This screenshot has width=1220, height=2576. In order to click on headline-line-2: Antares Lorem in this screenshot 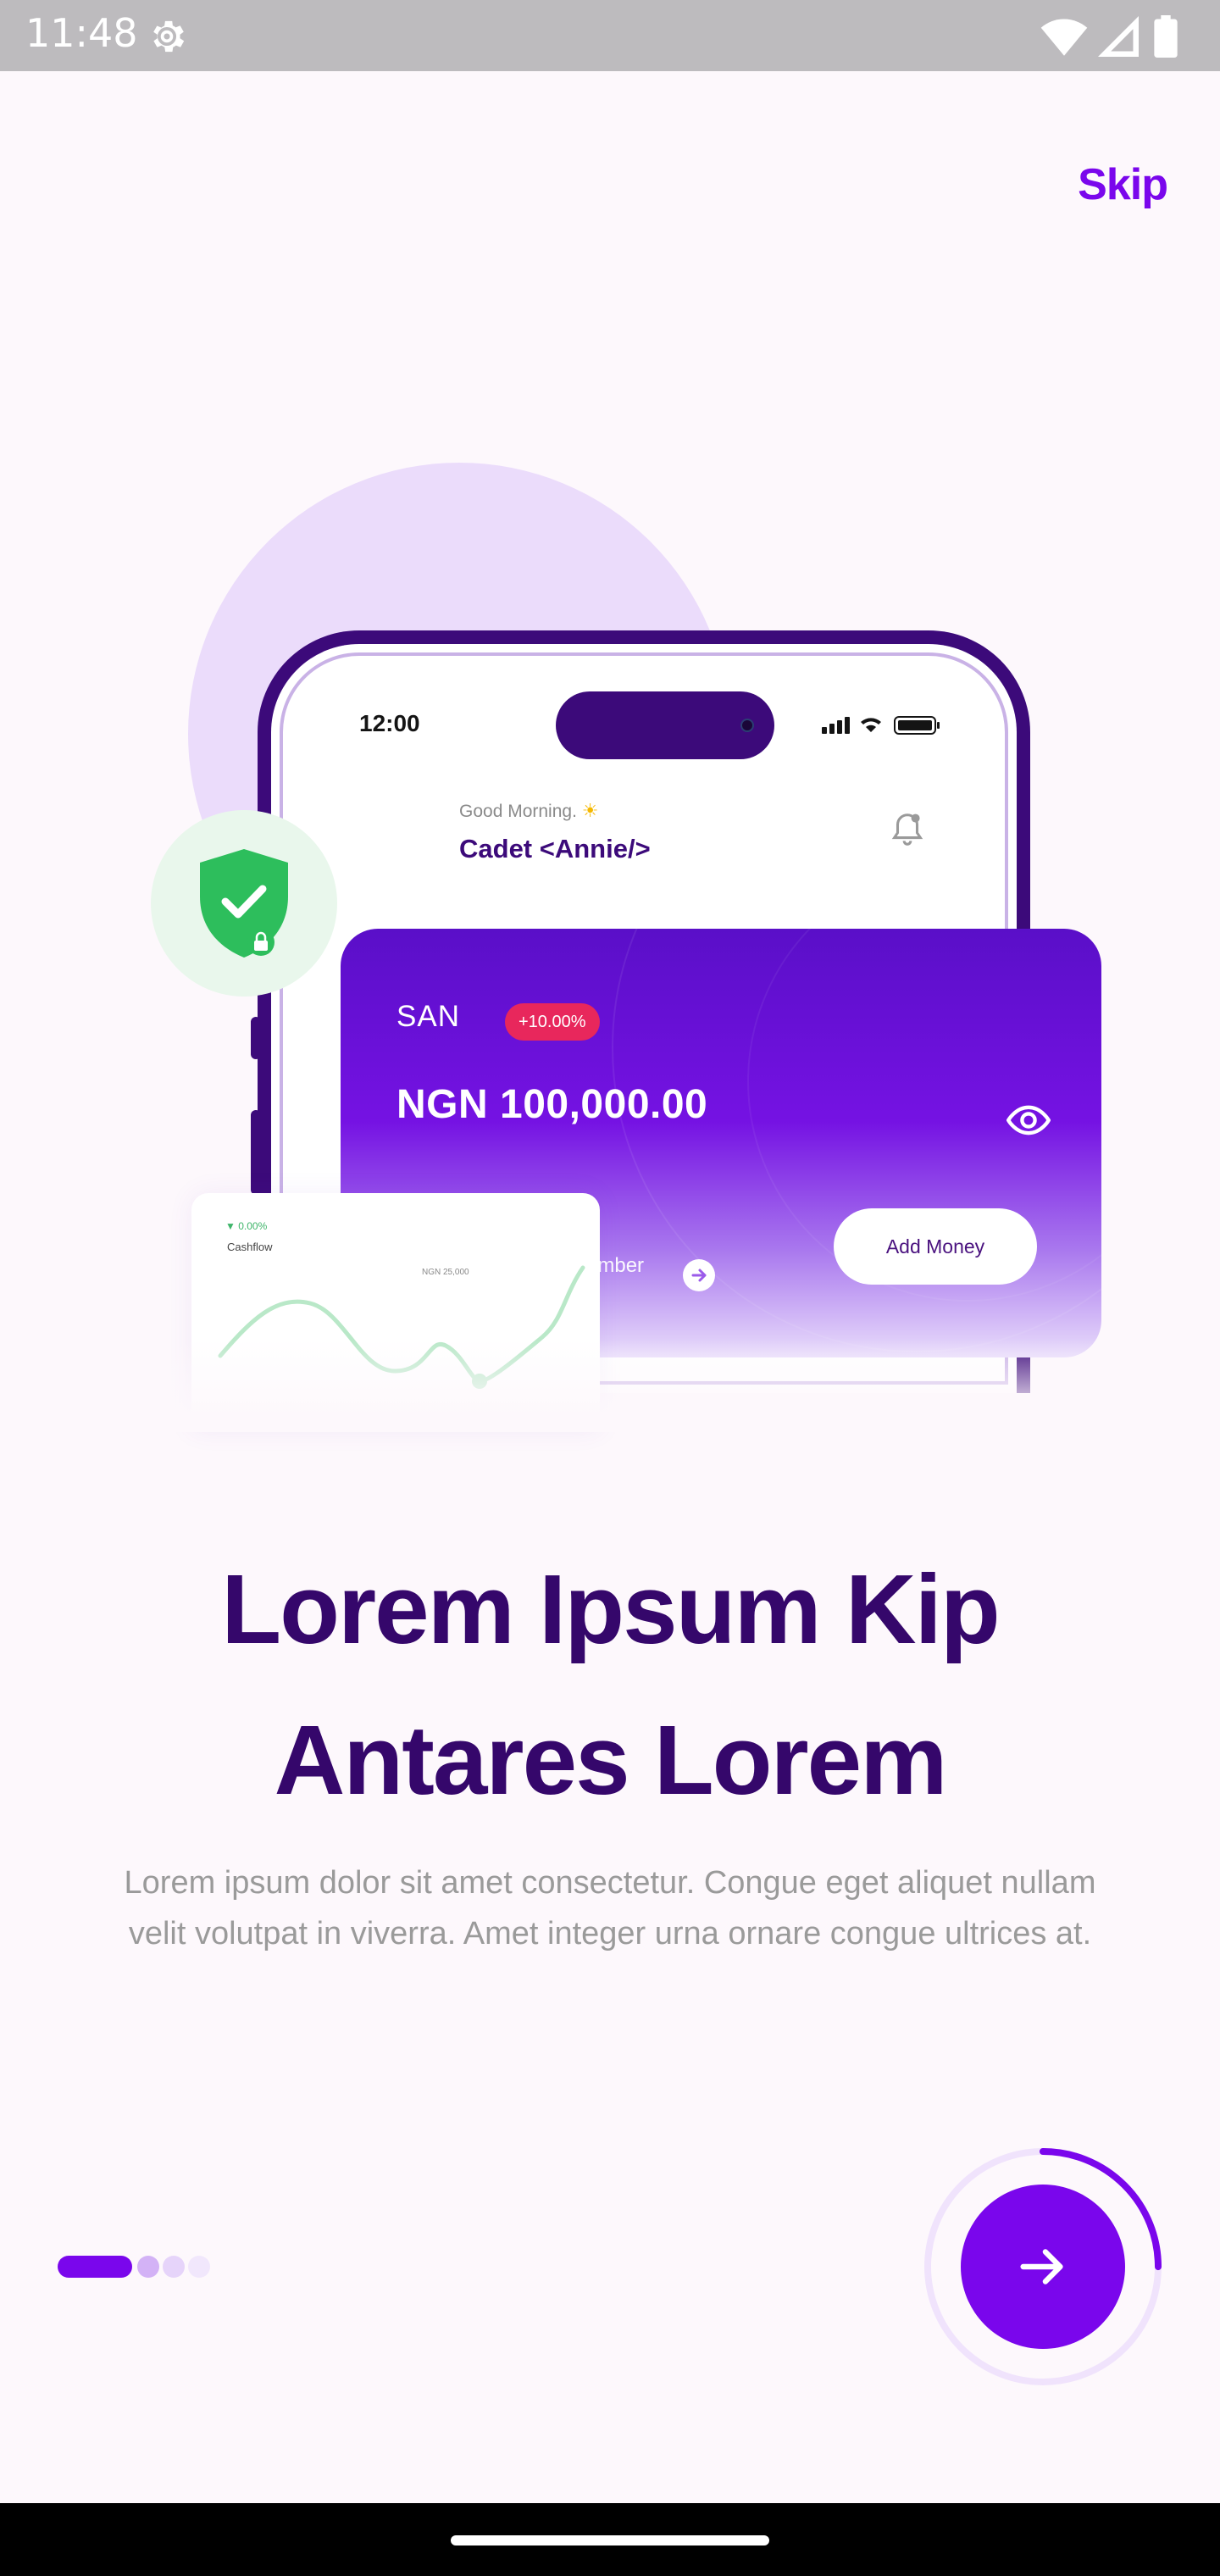, I will do `click(611, 1760)`.